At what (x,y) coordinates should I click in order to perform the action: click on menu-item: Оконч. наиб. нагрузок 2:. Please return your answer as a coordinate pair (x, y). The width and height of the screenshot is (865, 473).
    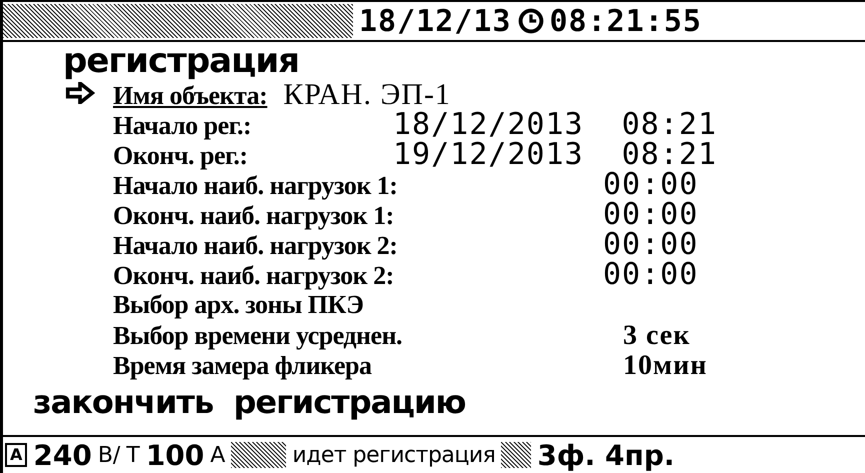
    Looking at the image, I should click on (358, 276).